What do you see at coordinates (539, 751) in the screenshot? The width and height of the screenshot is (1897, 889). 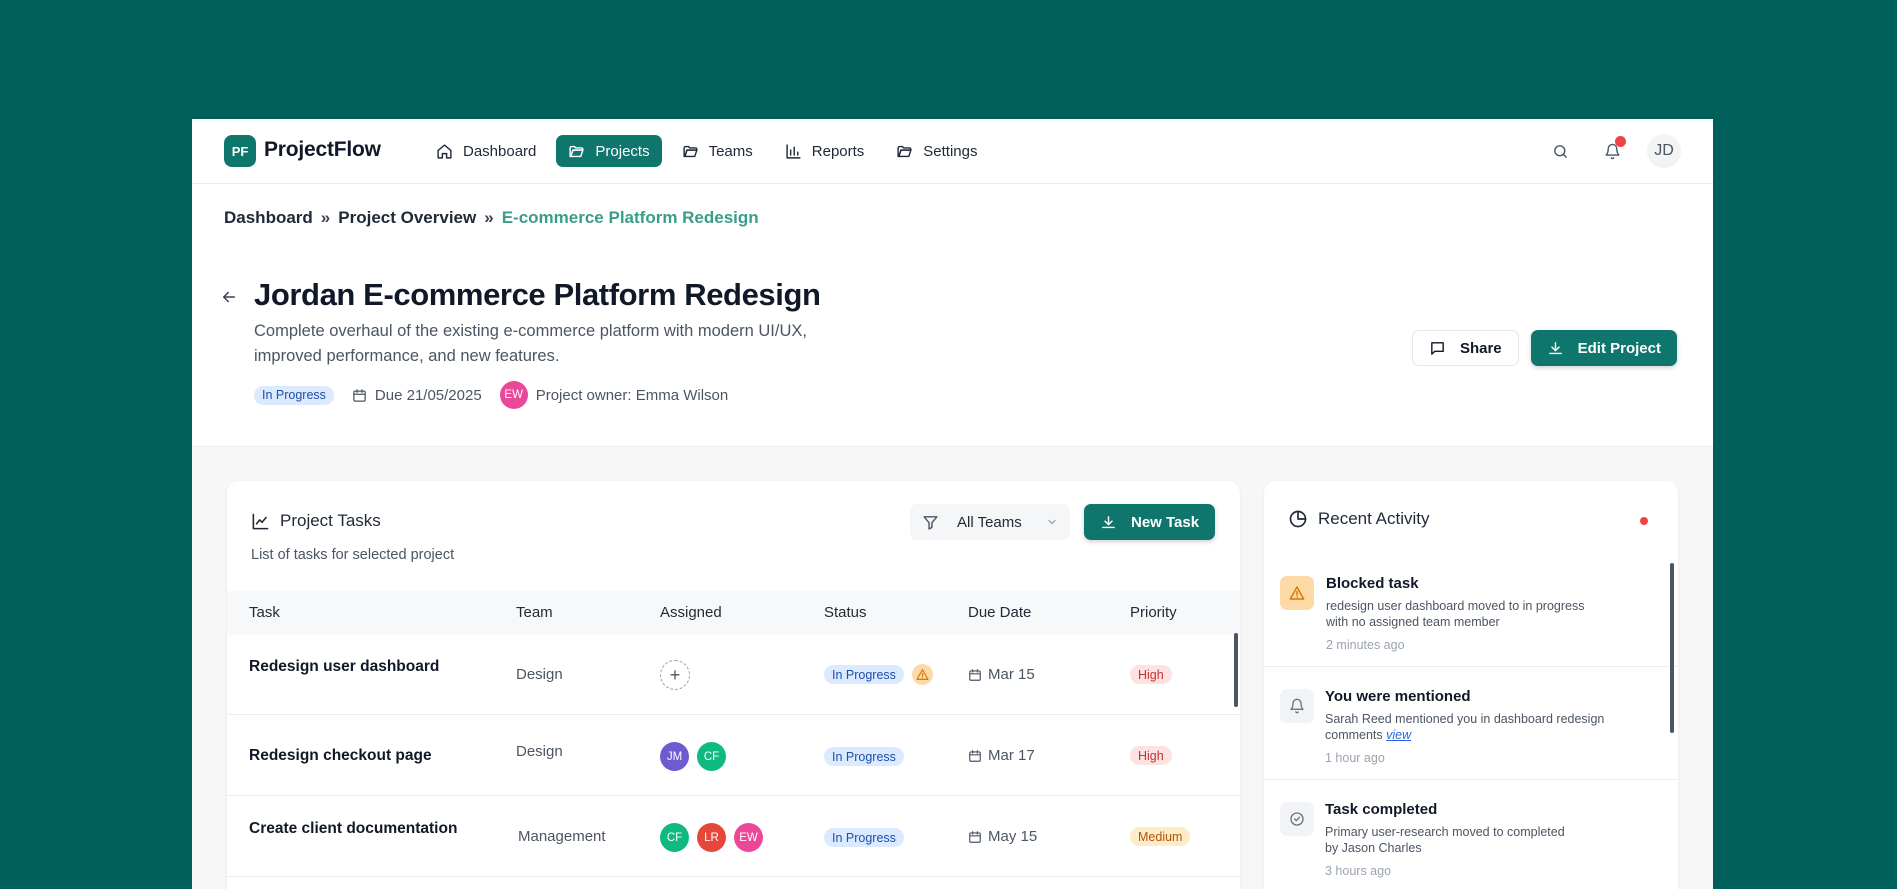 I see `task-team: Design` at bounding box center [539, 751].